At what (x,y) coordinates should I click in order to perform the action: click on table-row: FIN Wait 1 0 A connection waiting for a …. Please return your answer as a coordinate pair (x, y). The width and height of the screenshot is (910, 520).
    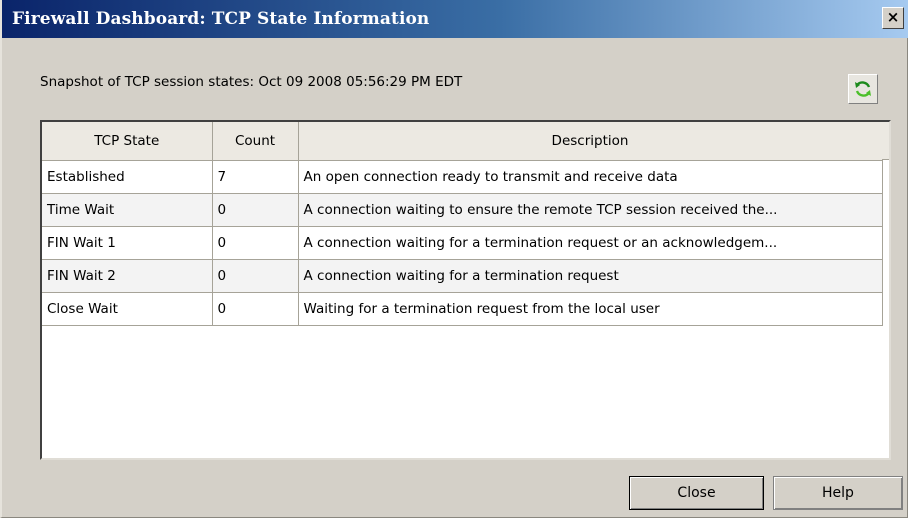
    Looking at the image, I should click on (462, 243).